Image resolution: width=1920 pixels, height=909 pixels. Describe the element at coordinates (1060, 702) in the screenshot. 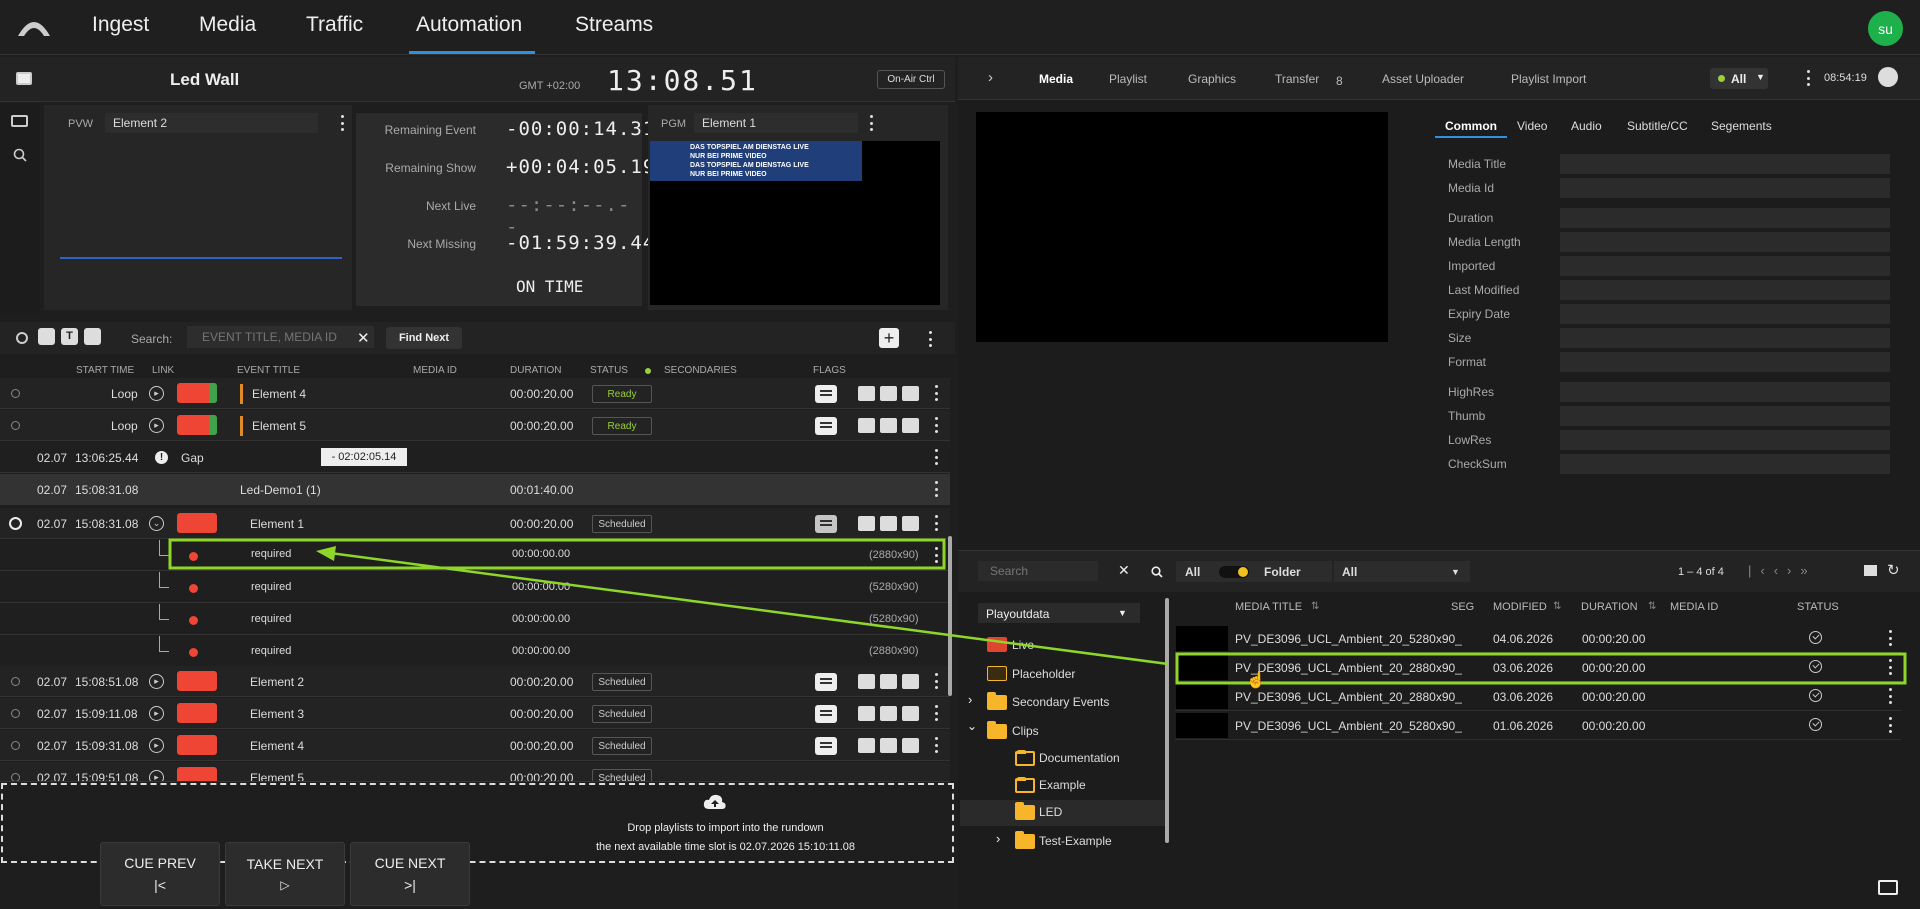

I see `tree-item-secondary-events: Secondary Events` at that location.